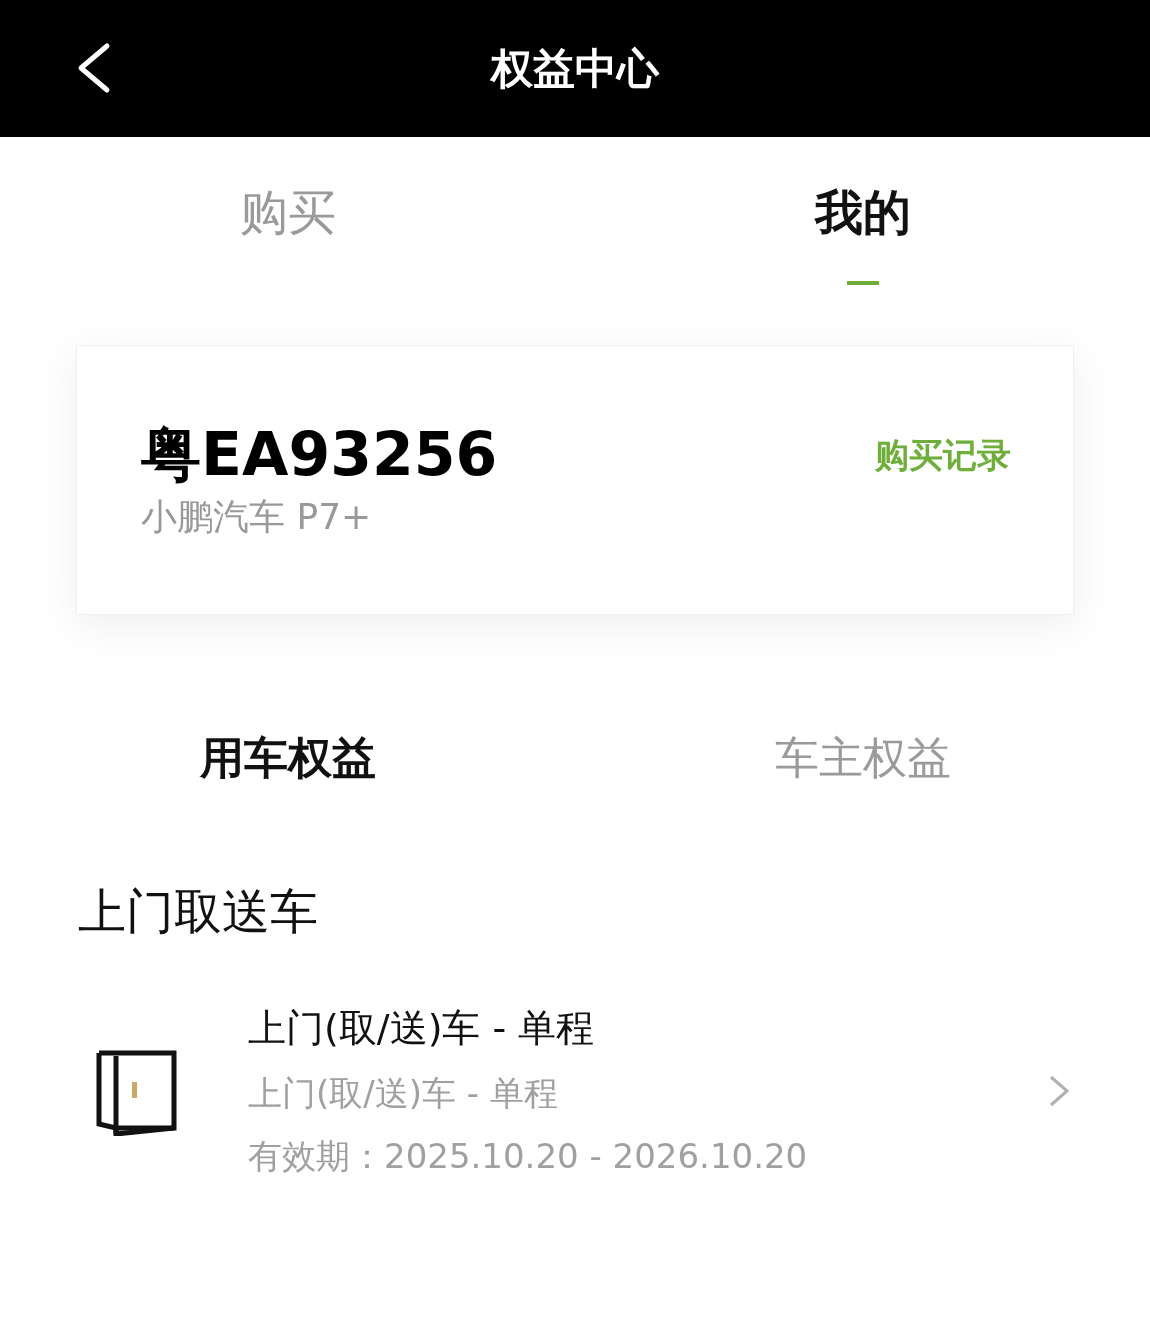 This screenshot has height=1337, width=1150. I want to click on benefit-item: 上门(取/送)车 - 单程 上门(取/送)车 - 单程 有效期：2025.10.20 - 2026.10.20, so click(575, 1091).